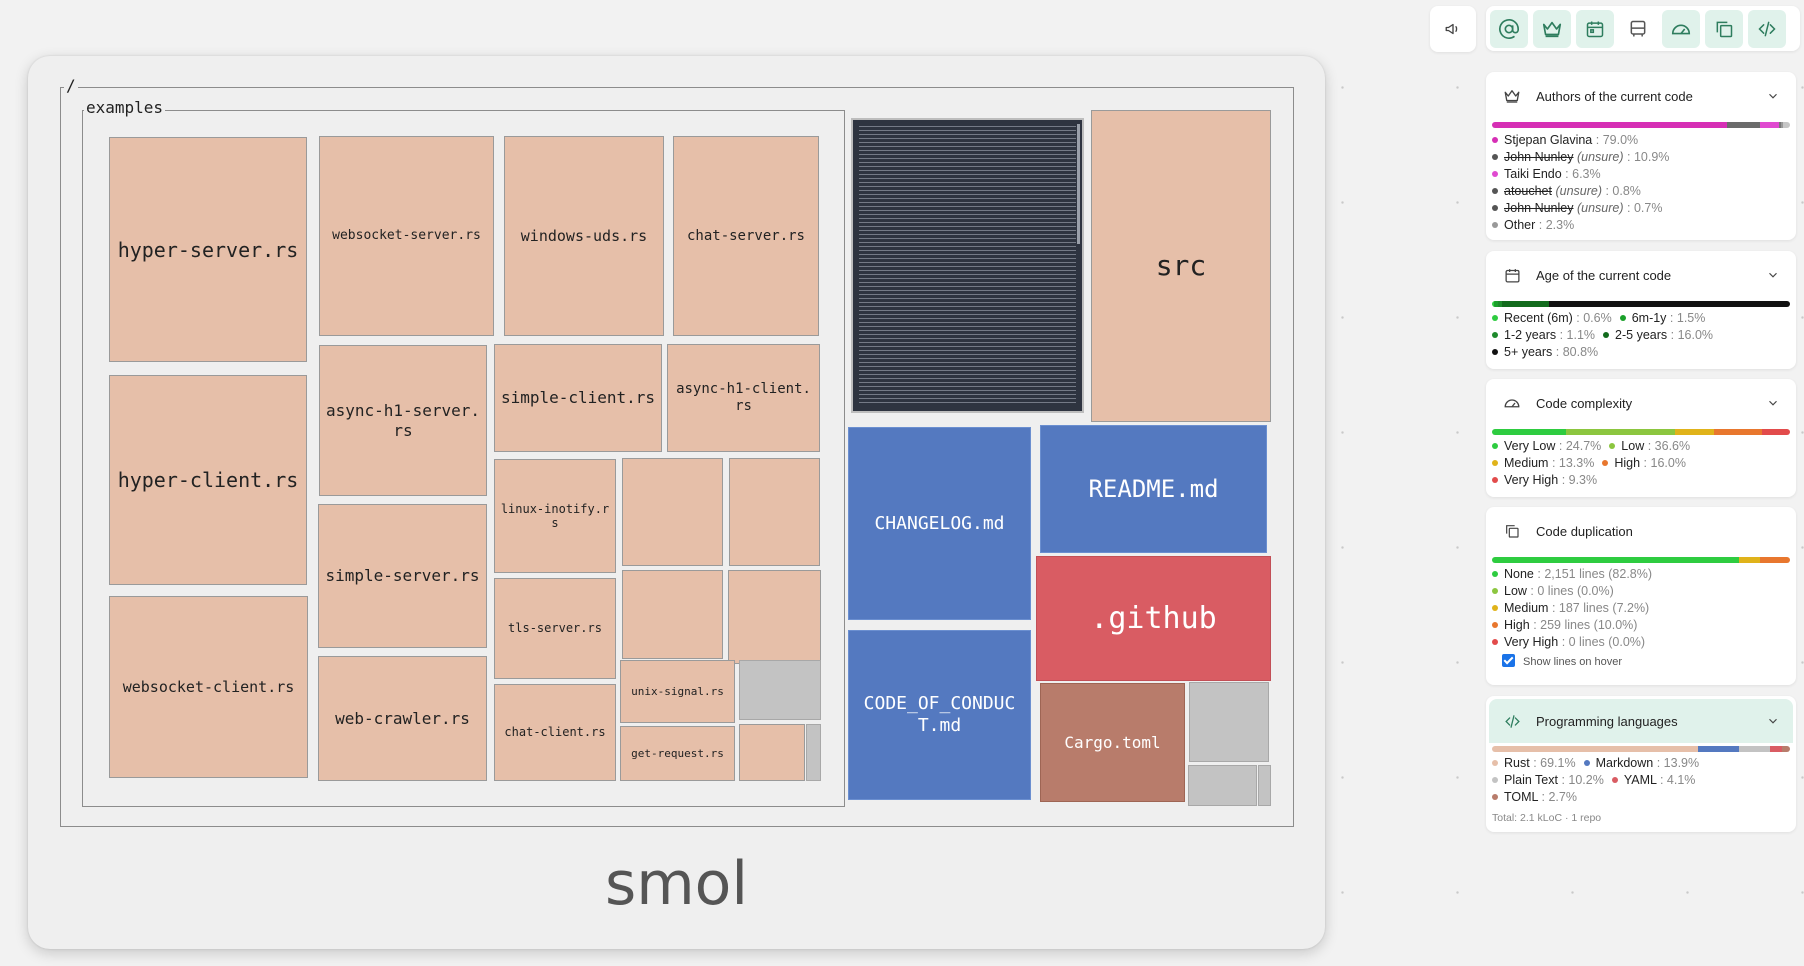 The image size is (1804, 966). I want to click on root-folder-label: /, so click(71, 85).